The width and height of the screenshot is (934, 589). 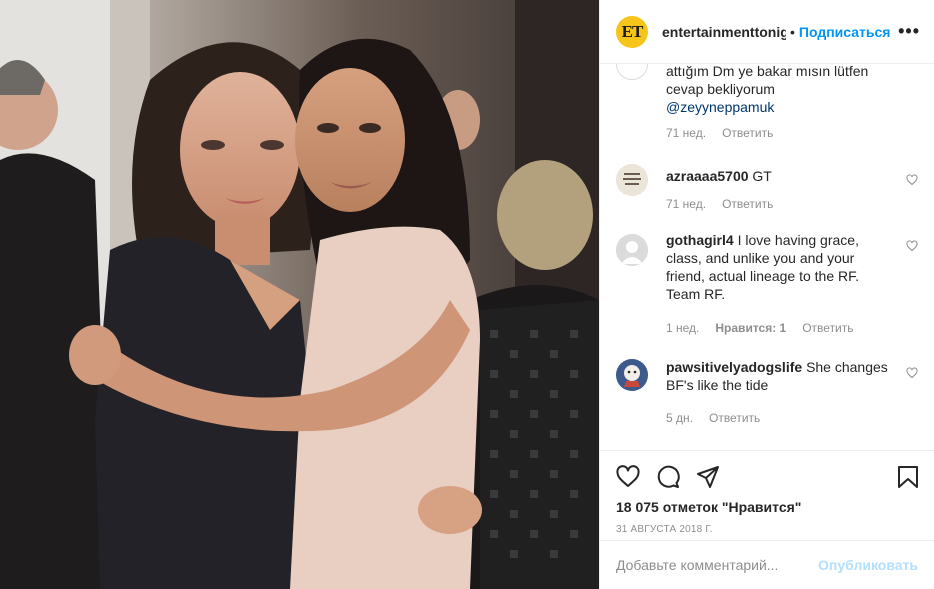 What do you see at coordinates (717, 565) in the screenshot?
I see `comment-input` at bounding box center [717, 565].